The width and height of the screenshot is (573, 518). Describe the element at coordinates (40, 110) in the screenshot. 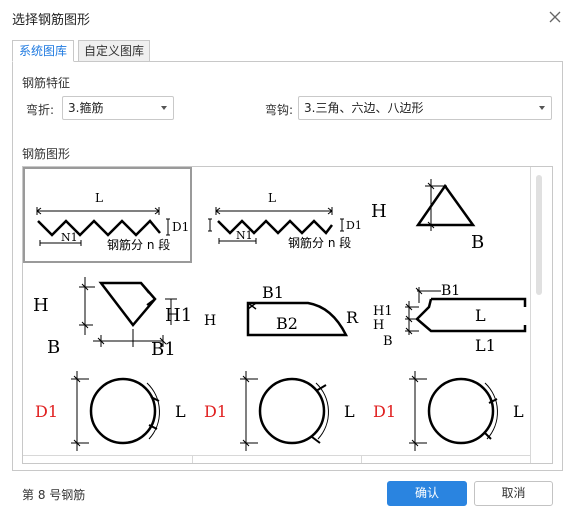

I see `bend-label: 弯折:` at that location.